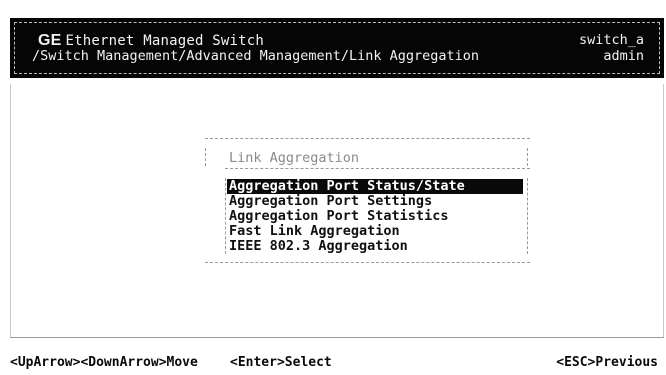  What do you see at coordinates (337, 22) in the screenshot?
I see `header-border-top` at bounding box center [337, 22].